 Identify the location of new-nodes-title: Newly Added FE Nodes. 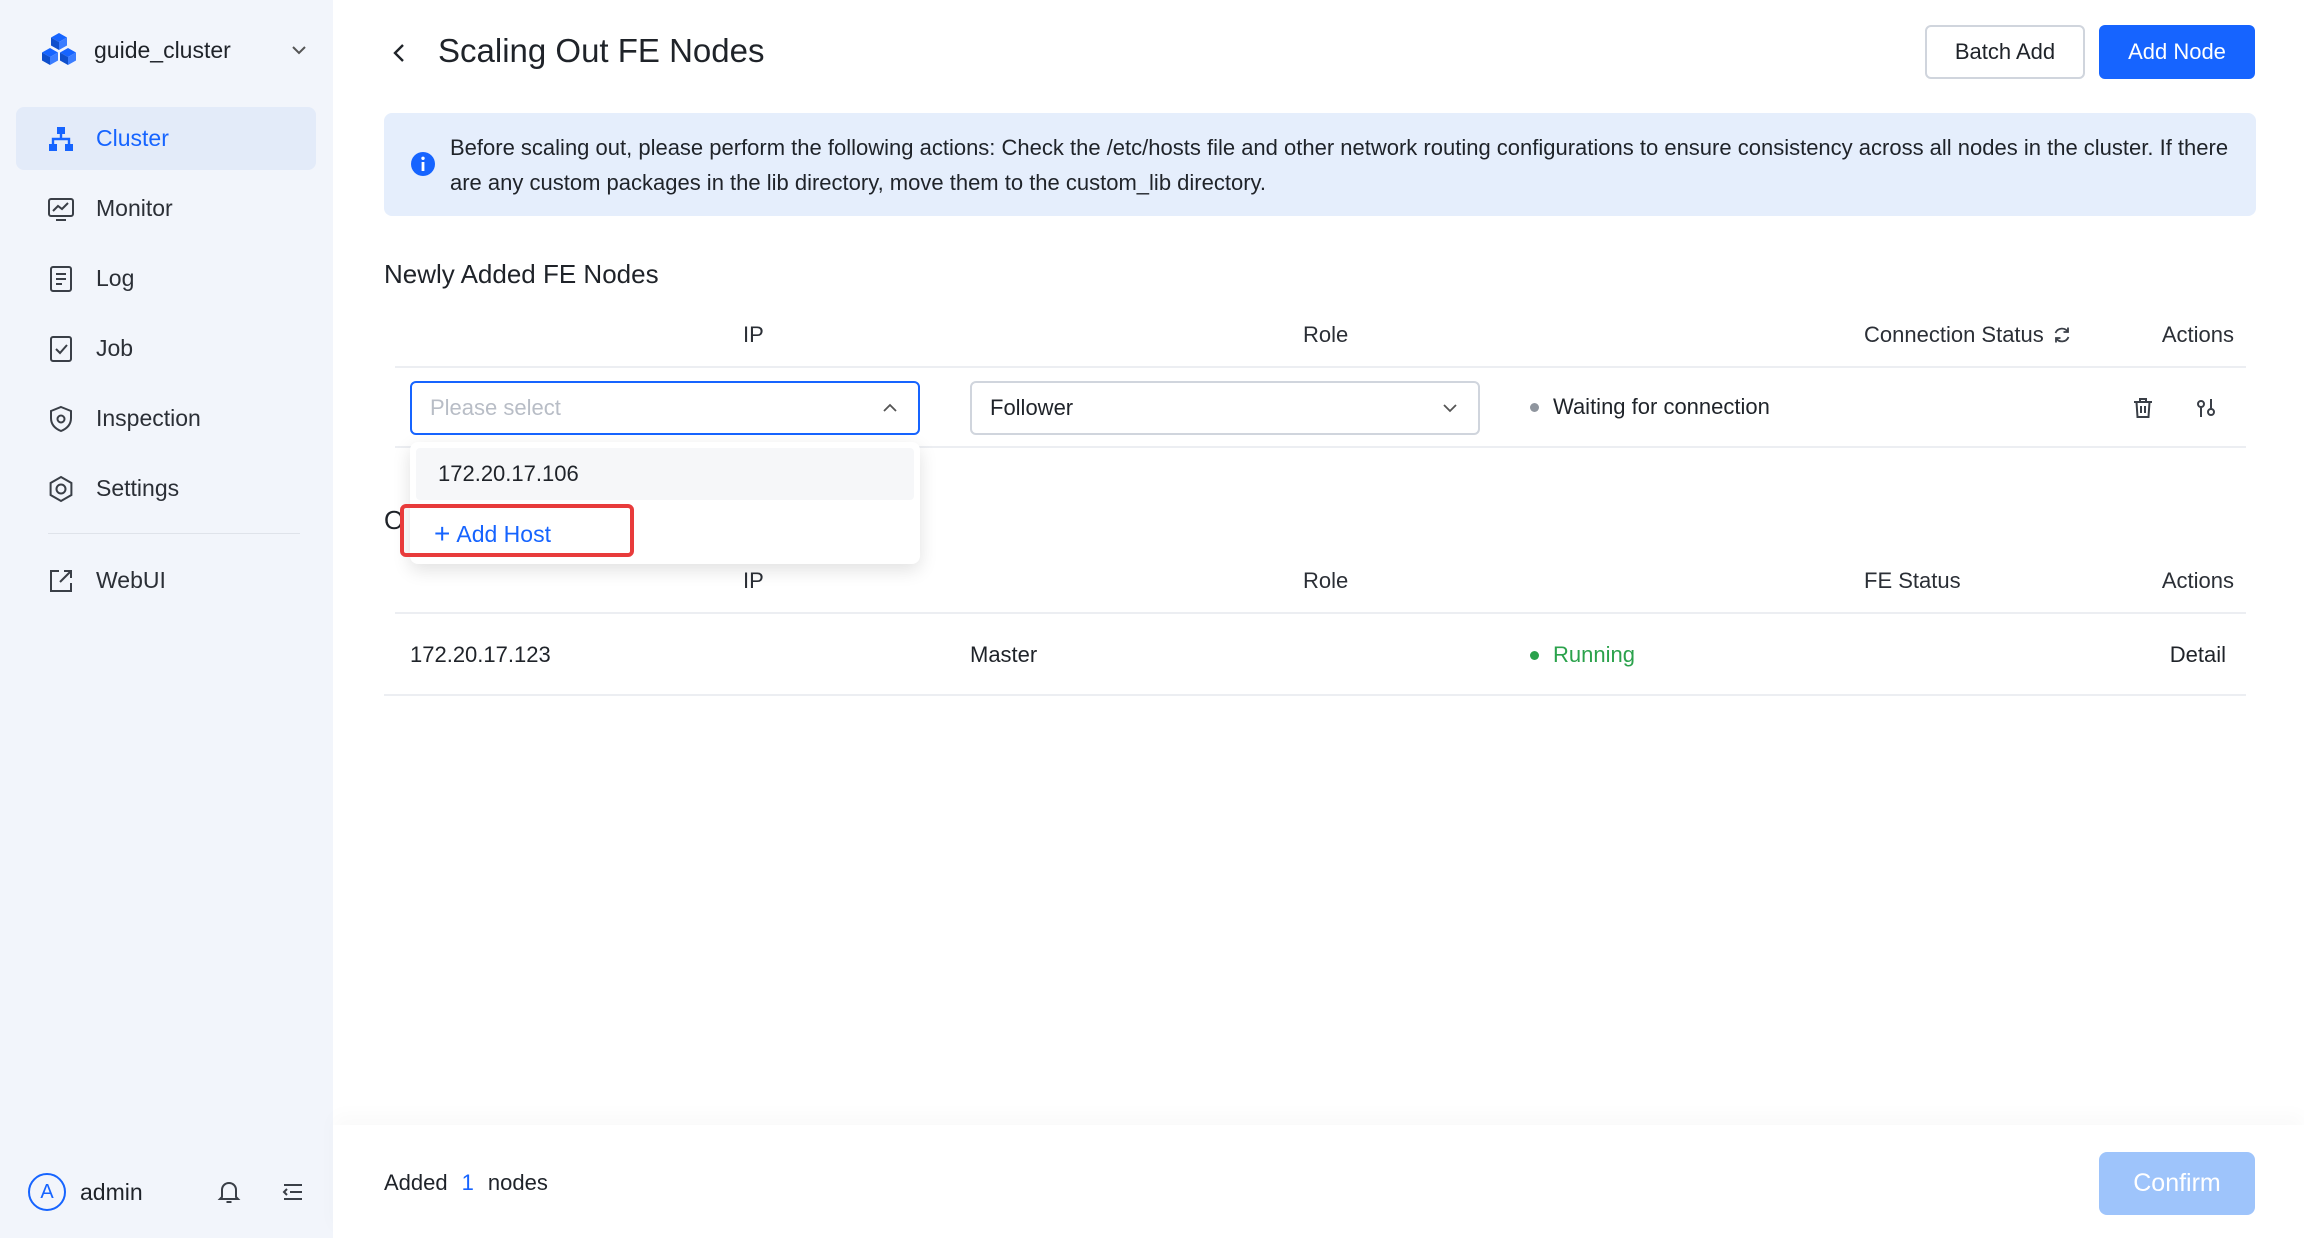
(521, 274).